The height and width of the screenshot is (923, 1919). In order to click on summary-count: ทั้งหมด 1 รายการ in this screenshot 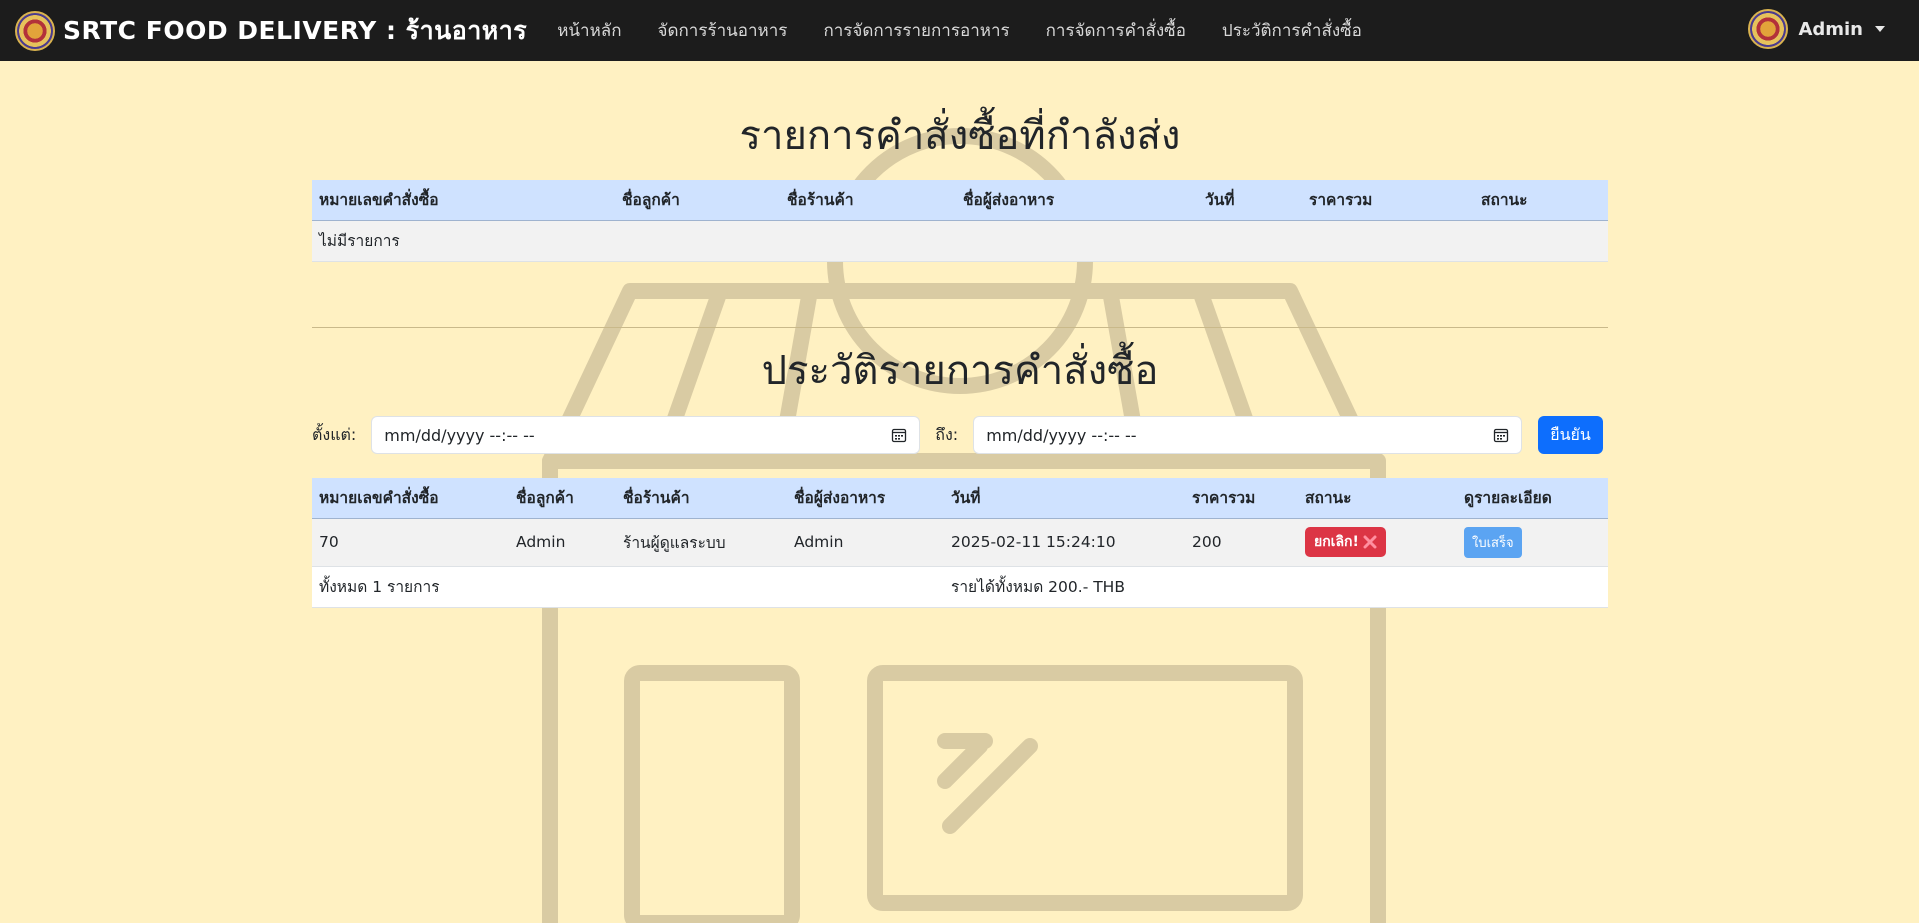, I will do `click(628, 587)`.